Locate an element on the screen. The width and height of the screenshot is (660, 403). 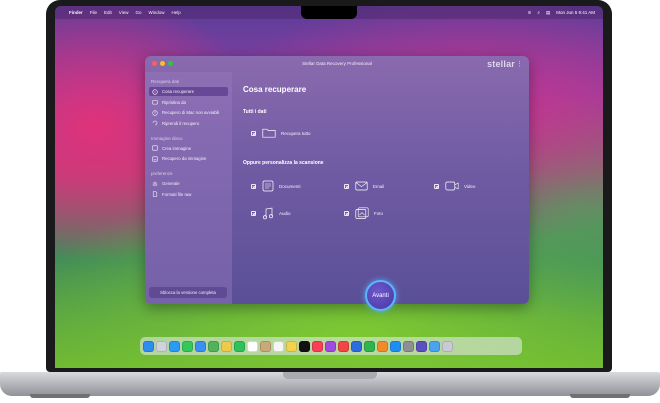
window-title: Stellar Data Recovery Professional is located at coordinates (337, 63).